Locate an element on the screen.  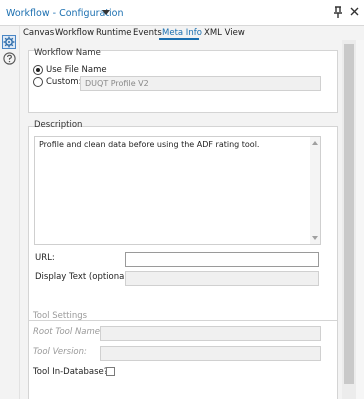
display-text-input is located at coordinates (222, 278).